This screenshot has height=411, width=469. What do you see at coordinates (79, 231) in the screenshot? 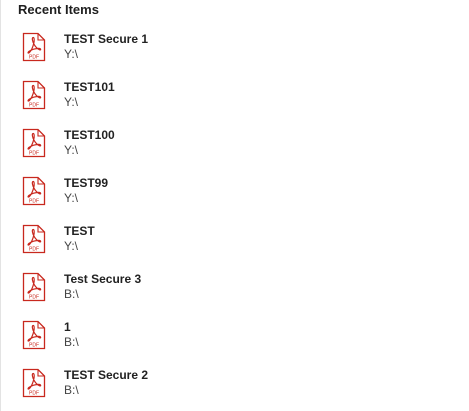
I see `recent-item-name: TEST` at bounding box center [79, 231].